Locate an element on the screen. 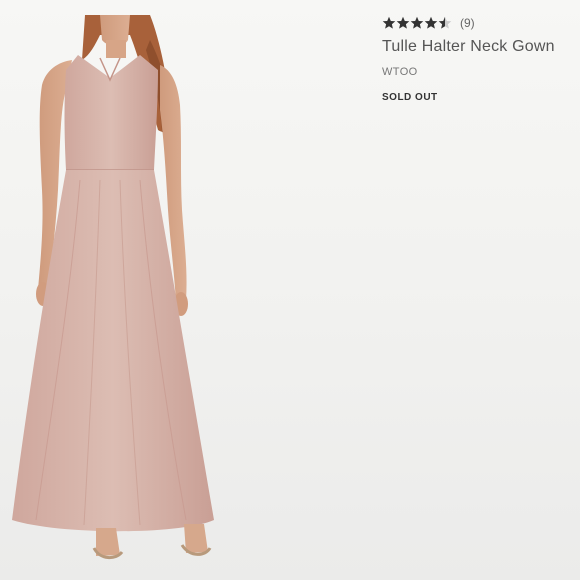  brand-name: WTOO is located at coordinates (479, 72).